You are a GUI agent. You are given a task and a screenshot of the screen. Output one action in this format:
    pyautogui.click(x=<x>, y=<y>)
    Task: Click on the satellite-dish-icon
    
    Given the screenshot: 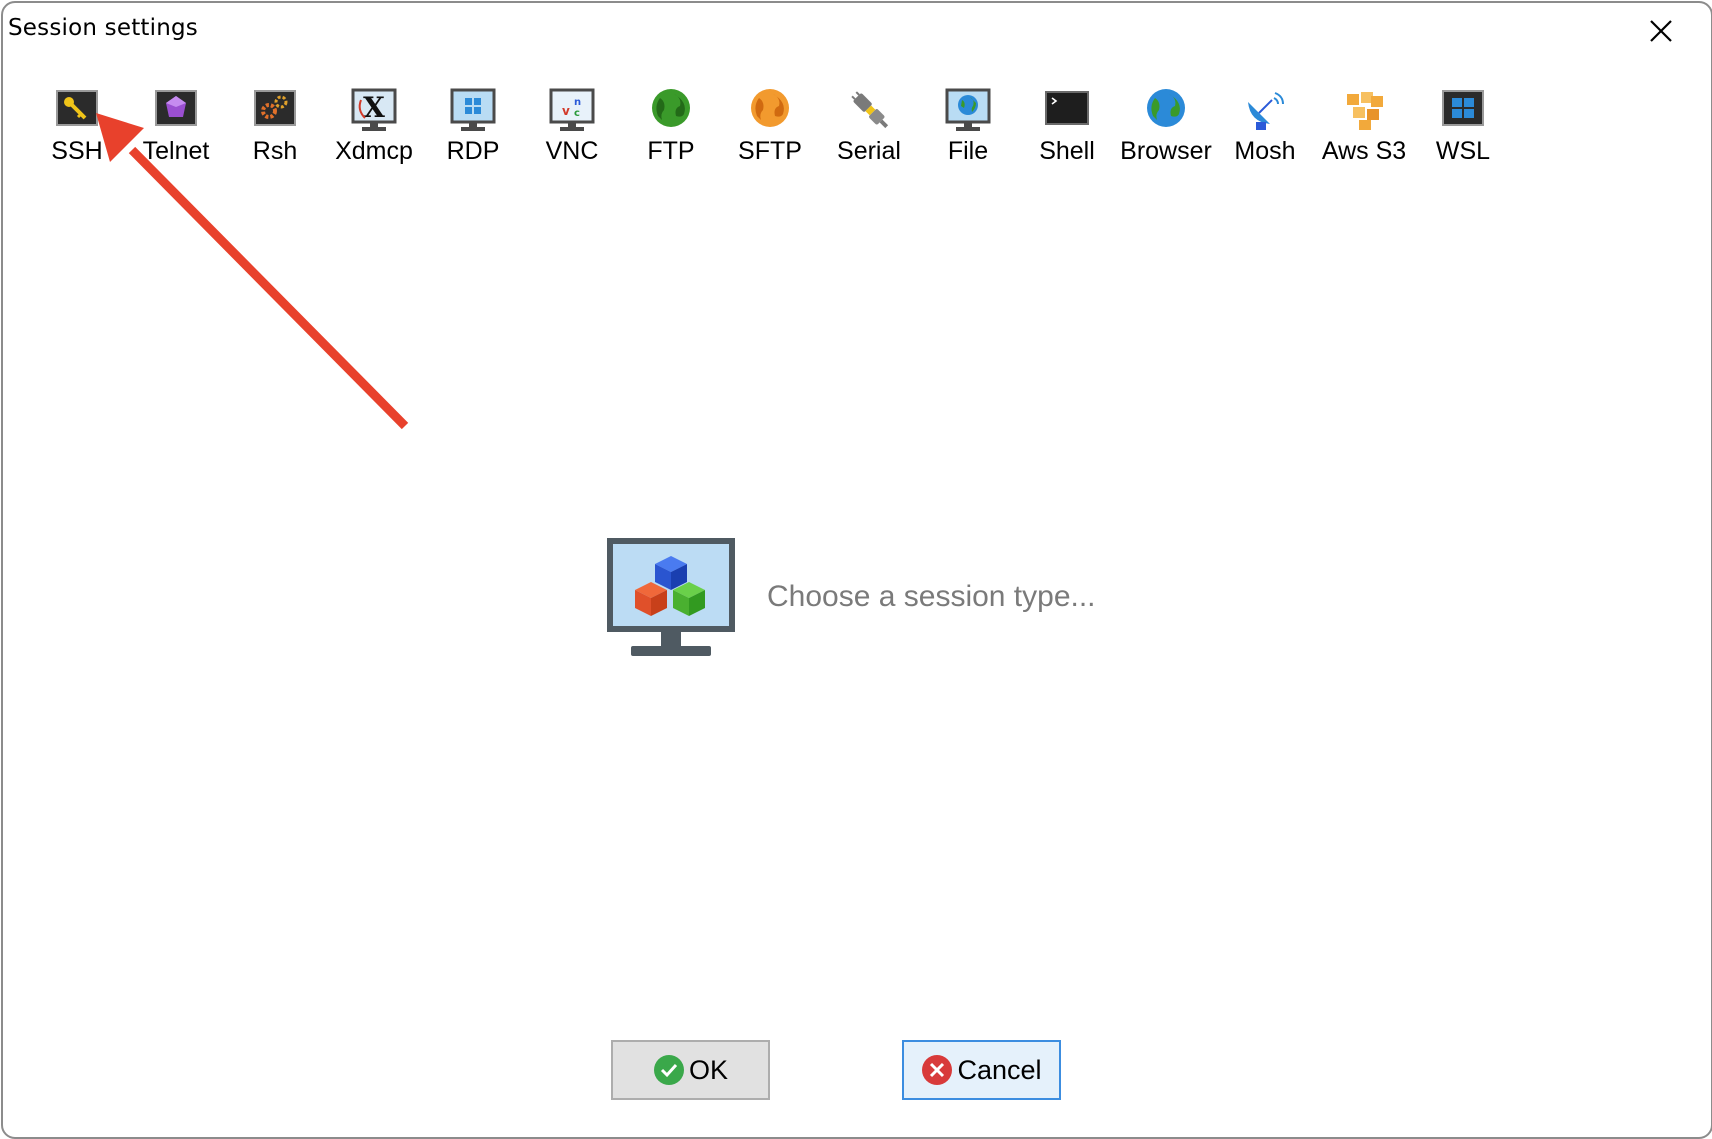 What is the action you would take?
    pyautogui.click(x=1265, y=111)
    